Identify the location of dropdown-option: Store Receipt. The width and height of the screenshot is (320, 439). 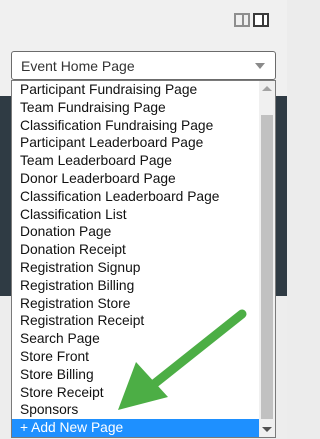
(135, 393).